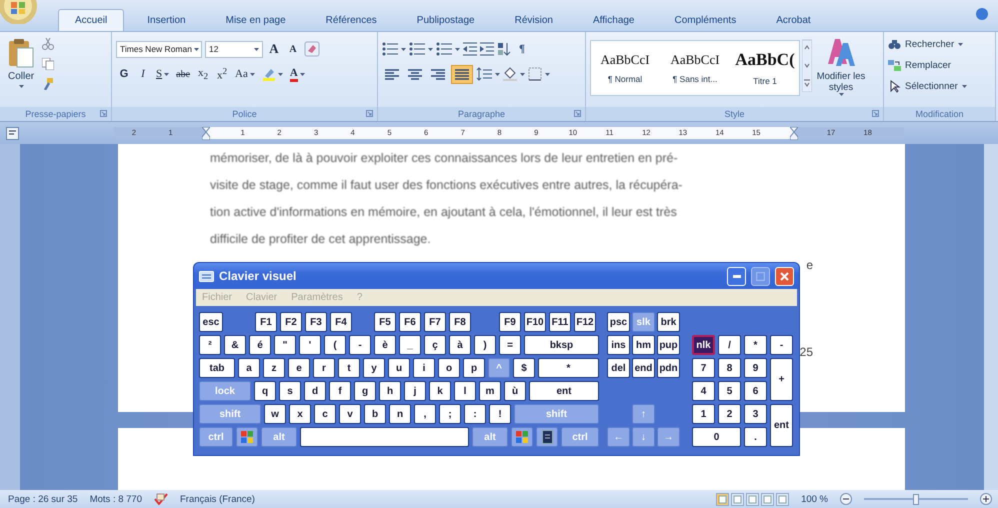  Describe the element at coordinates (450, 414) in the screenshot. I see `keyboard-key: ;` at that location.